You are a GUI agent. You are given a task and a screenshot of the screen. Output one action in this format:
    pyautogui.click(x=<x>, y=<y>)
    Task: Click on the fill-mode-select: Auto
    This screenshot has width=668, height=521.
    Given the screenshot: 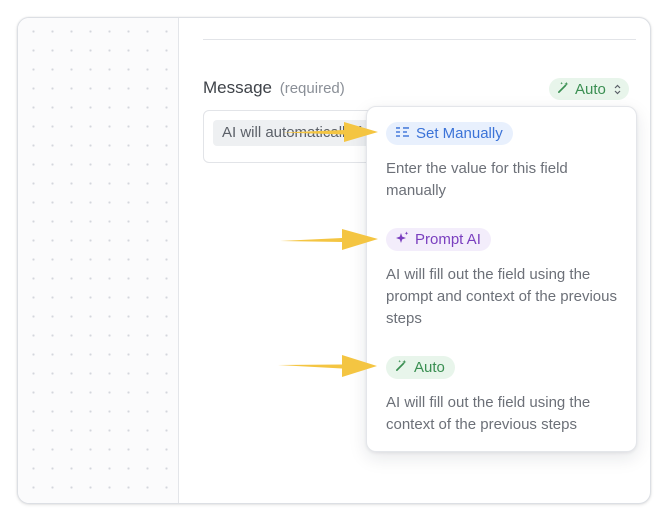 What is the action you would take?
    pyautogui.click(x=589, y=89)
    